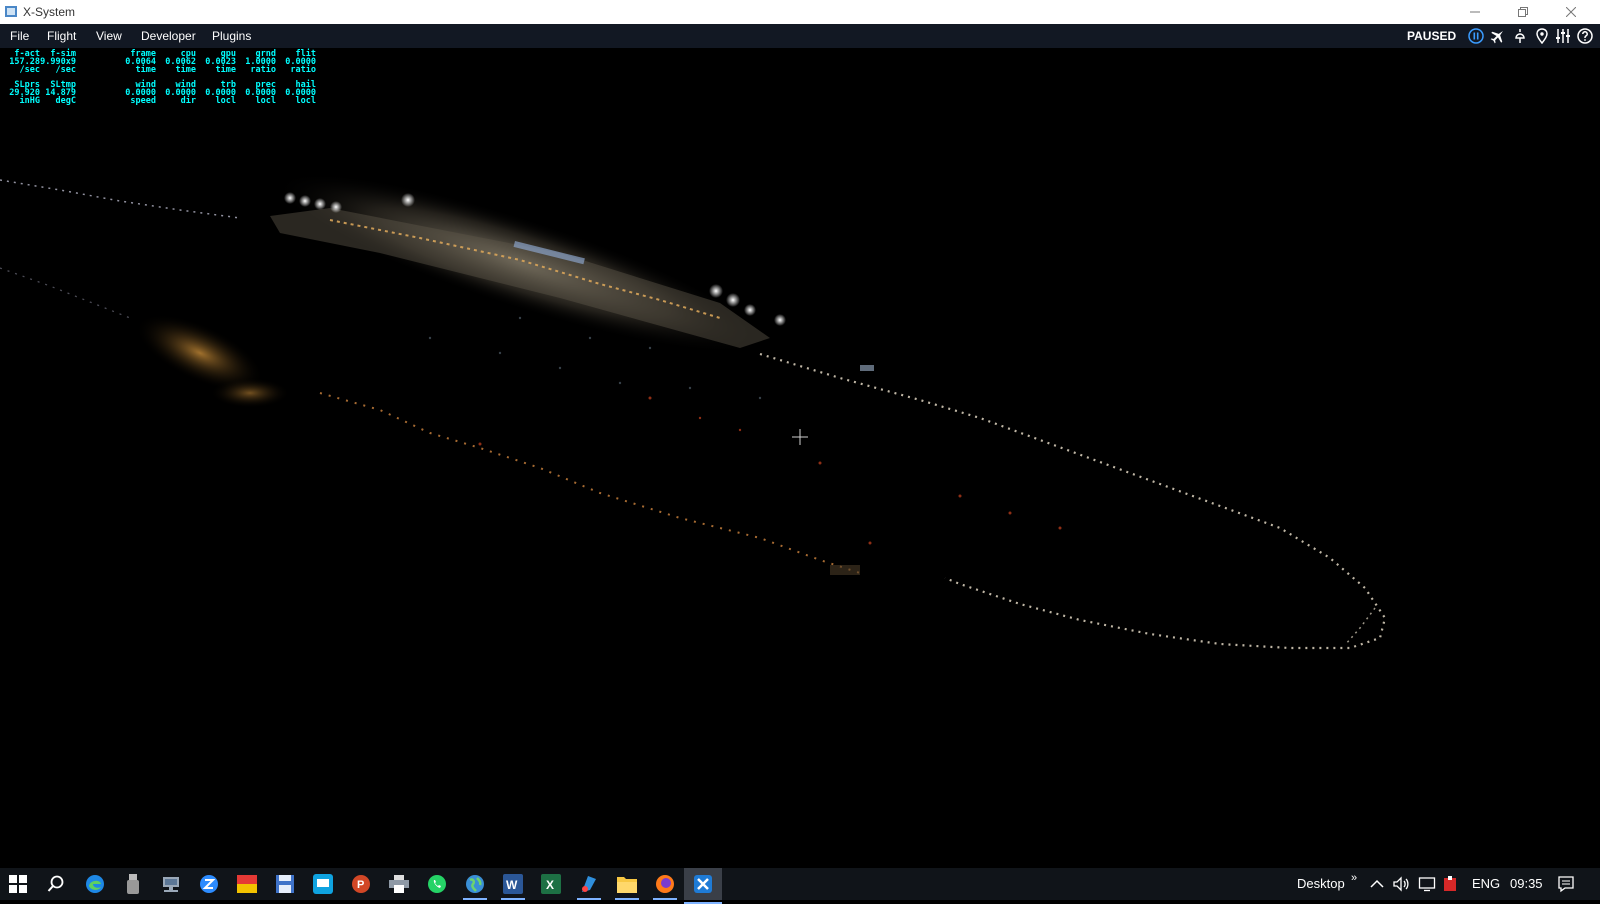 This screenshot has height=904, width=1600. What do you see at coordinates (437, 884) in the screenshot?
I see `whatsapp-icon` at bounding box center [437, 884].